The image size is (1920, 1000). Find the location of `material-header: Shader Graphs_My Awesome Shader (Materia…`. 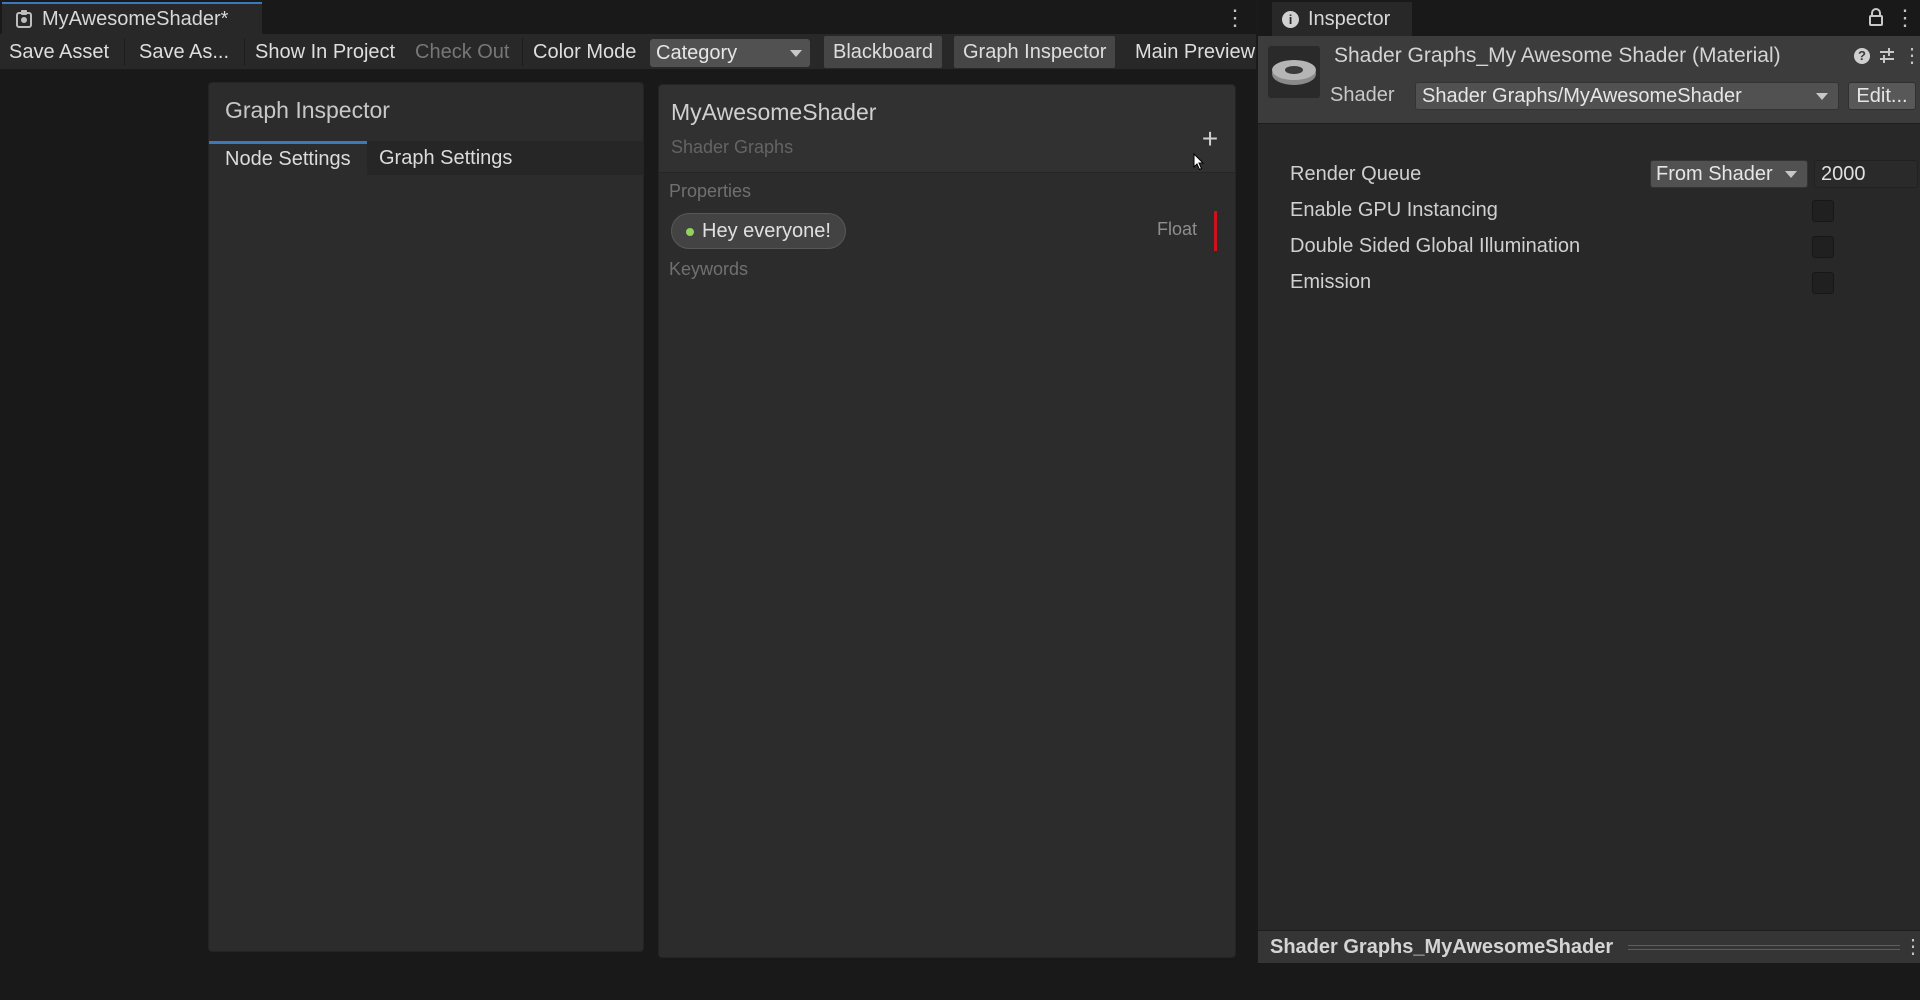

material-header: Shader Graphs_My Awesome Shader (Materia… is located at coordinates (1589, 80).